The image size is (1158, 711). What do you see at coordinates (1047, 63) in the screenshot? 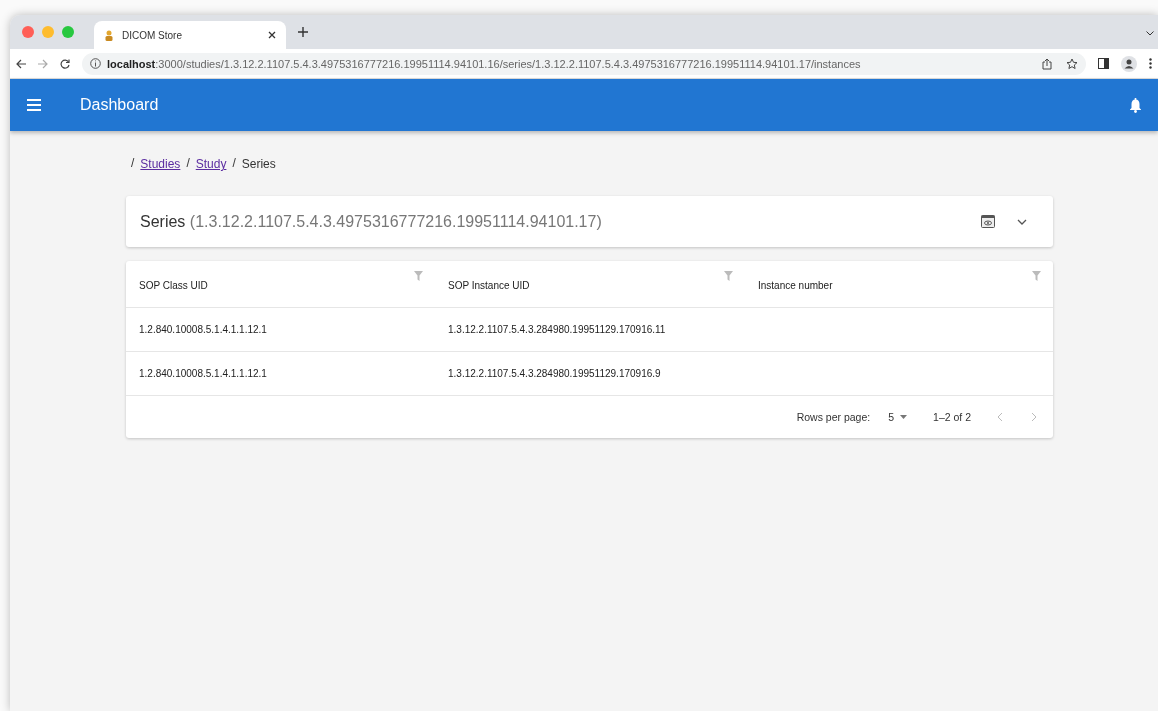
I see `share-icon` at bounding box center [1047, 63].